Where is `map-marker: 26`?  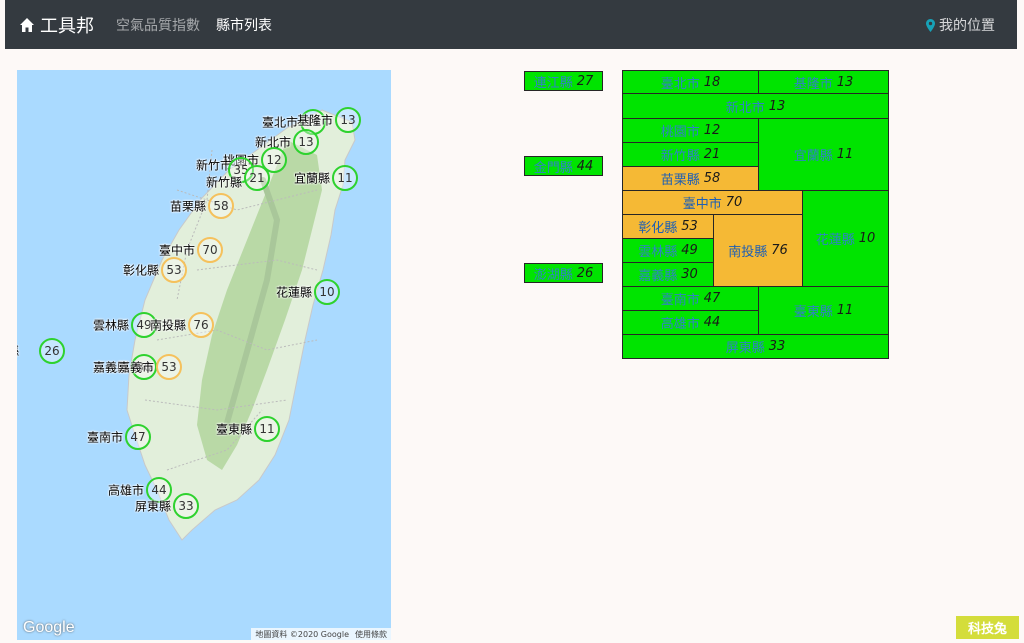 map-marker: 26 is located at coordinates (52, 351).